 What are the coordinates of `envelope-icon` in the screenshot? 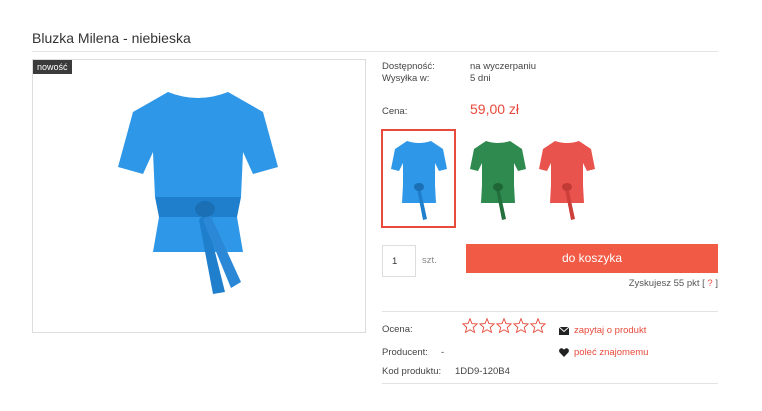 It's located at (564, 330).